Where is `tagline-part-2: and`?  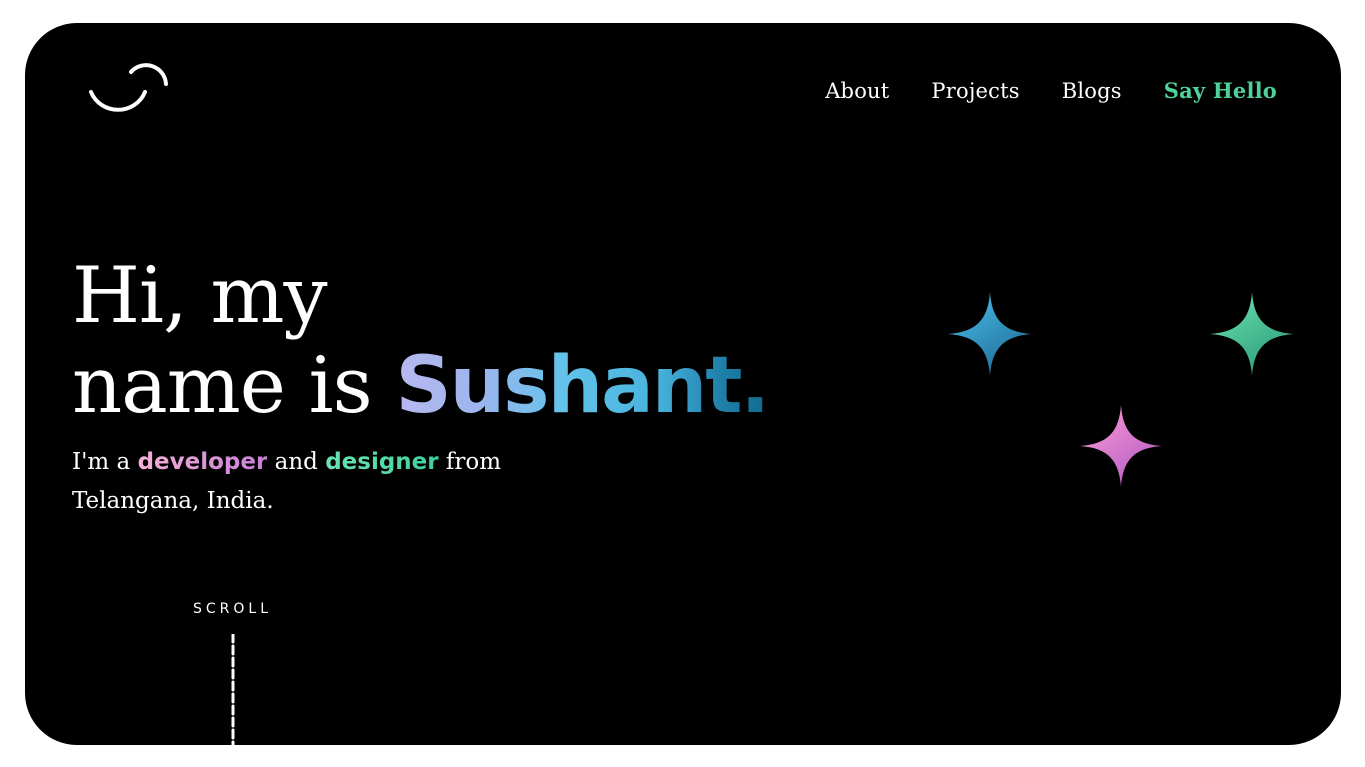
tagline-part-2: and is located at coordinates (296, 462).